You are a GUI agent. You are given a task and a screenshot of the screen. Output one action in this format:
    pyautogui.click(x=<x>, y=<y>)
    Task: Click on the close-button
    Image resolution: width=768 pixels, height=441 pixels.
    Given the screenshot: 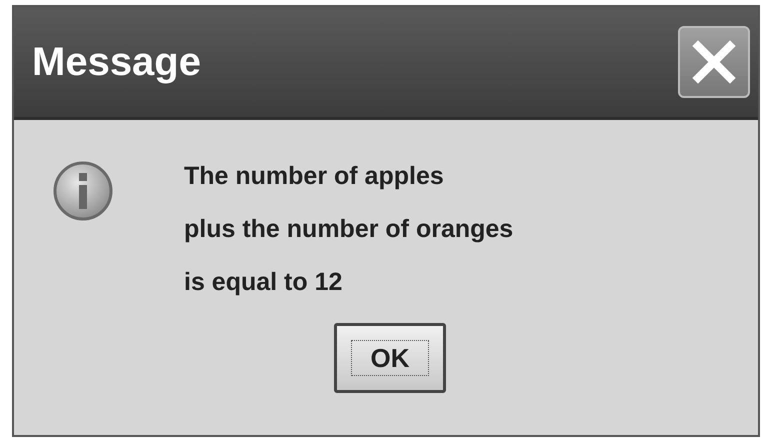 What is the action you would take?
    pyautogui.click(x=714, y=62)
    